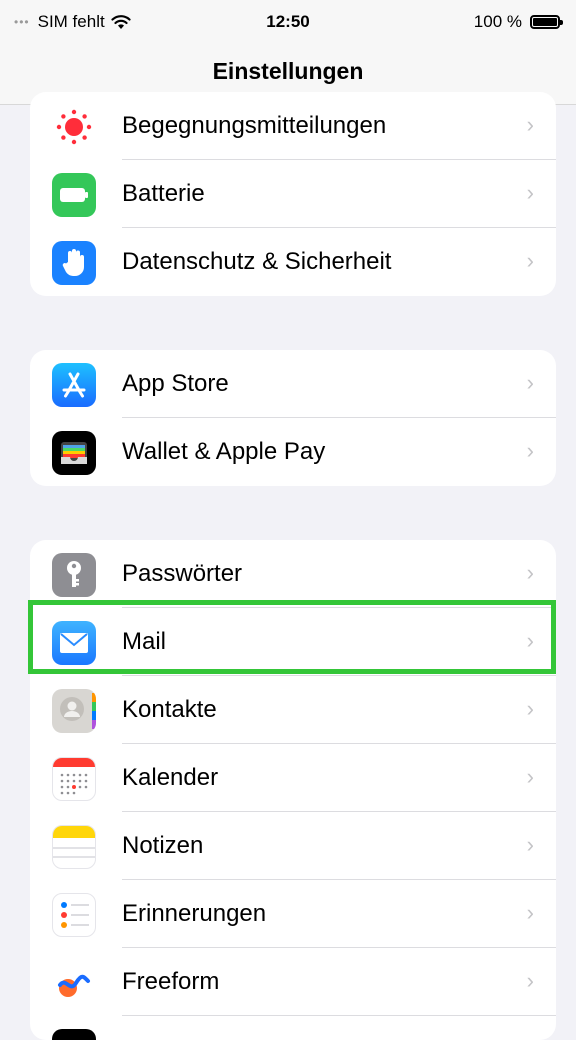 This screenshot has width=576, height=1040. I want to click on mail-highlight-box, so click(292, 637).